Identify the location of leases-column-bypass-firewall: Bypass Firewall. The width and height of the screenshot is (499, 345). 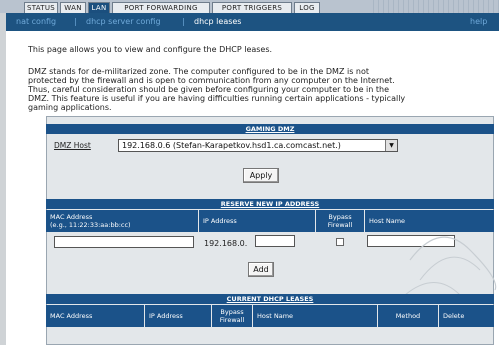
(232, 316).